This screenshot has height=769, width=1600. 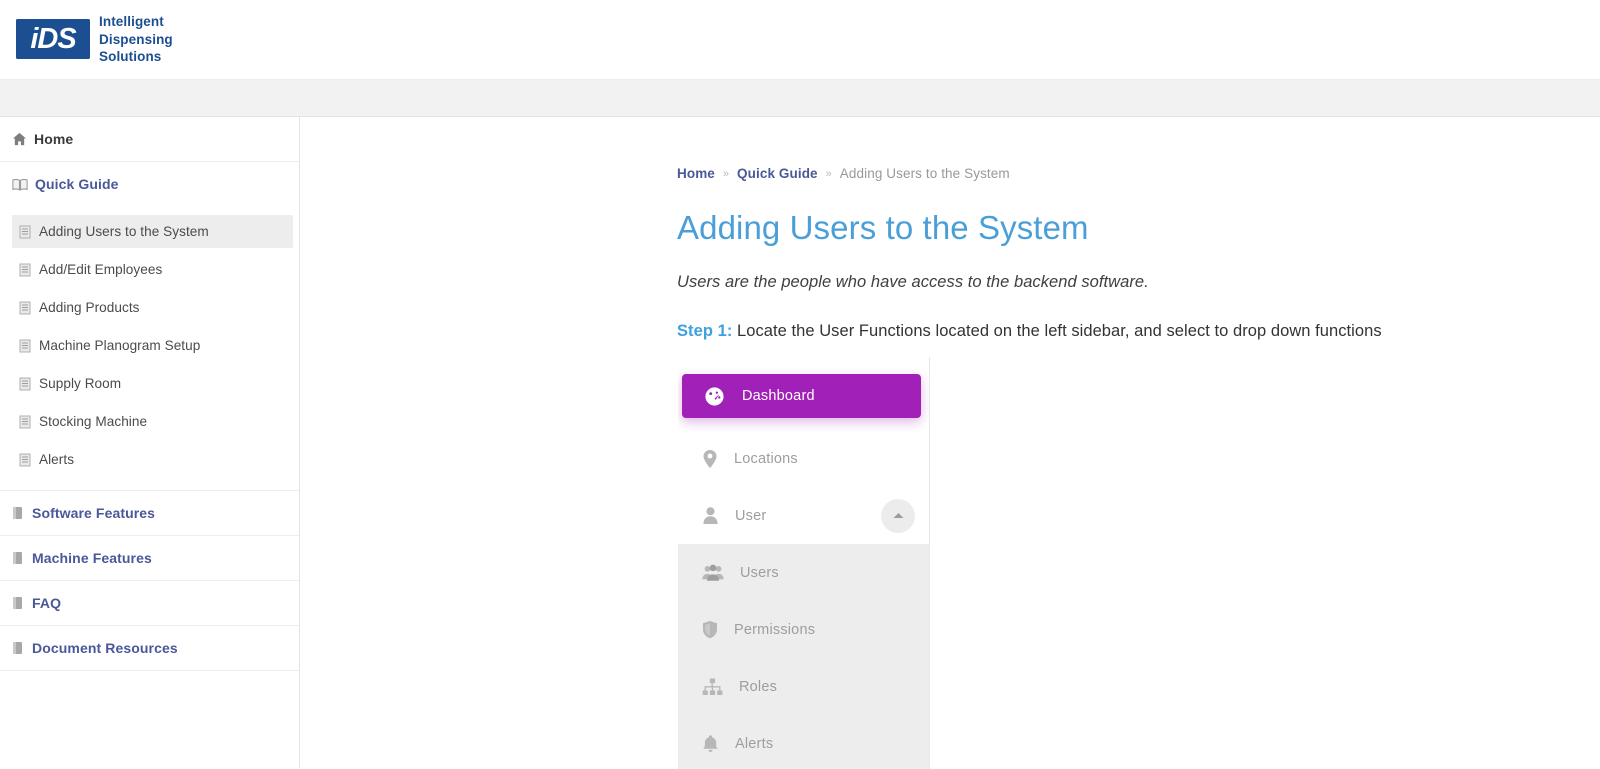 I want to click on sidebar-subitem-label: Add/Edit Employees, so click(x=101, y=269).